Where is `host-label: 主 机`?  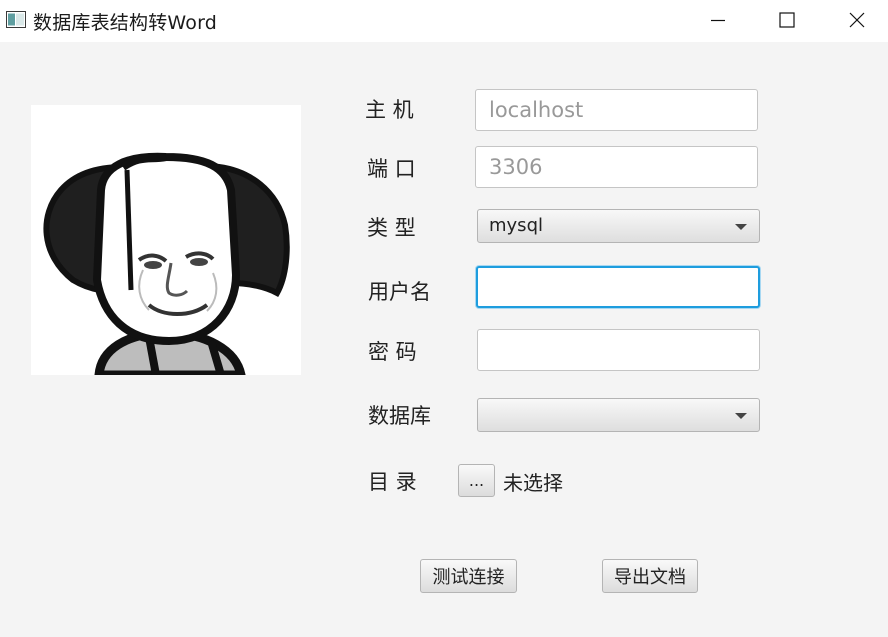
host-label: 主 机 is located at coordinates (389, 110).